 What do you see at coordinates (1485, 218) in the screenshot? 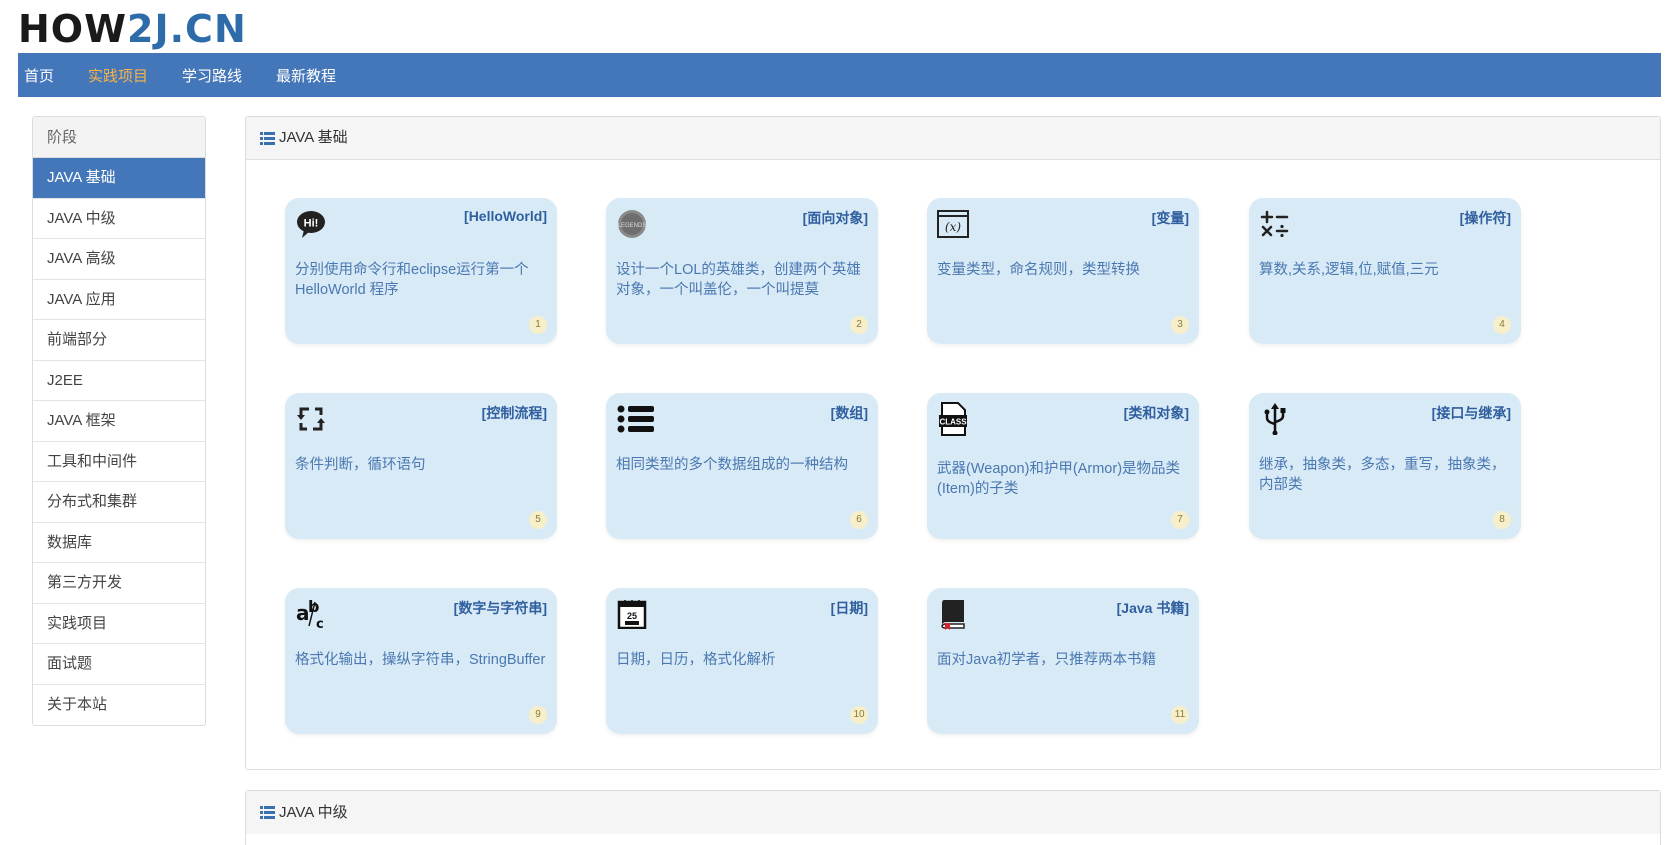
I see `card-title: [操作符]` at bounding box center [1485, 218].